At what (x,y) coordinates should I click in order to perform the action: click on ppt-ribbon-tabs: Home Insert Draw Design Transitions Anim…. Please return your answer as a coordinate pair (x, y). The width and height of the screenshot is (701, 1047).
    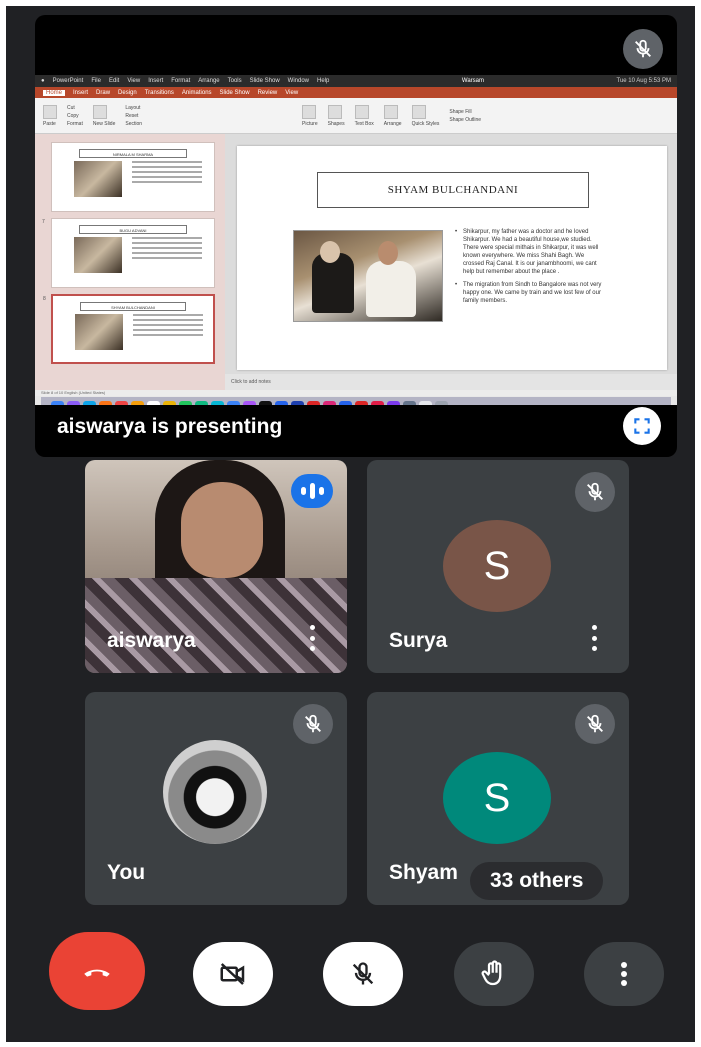
    Looking at the image, I should click on (356, 92).